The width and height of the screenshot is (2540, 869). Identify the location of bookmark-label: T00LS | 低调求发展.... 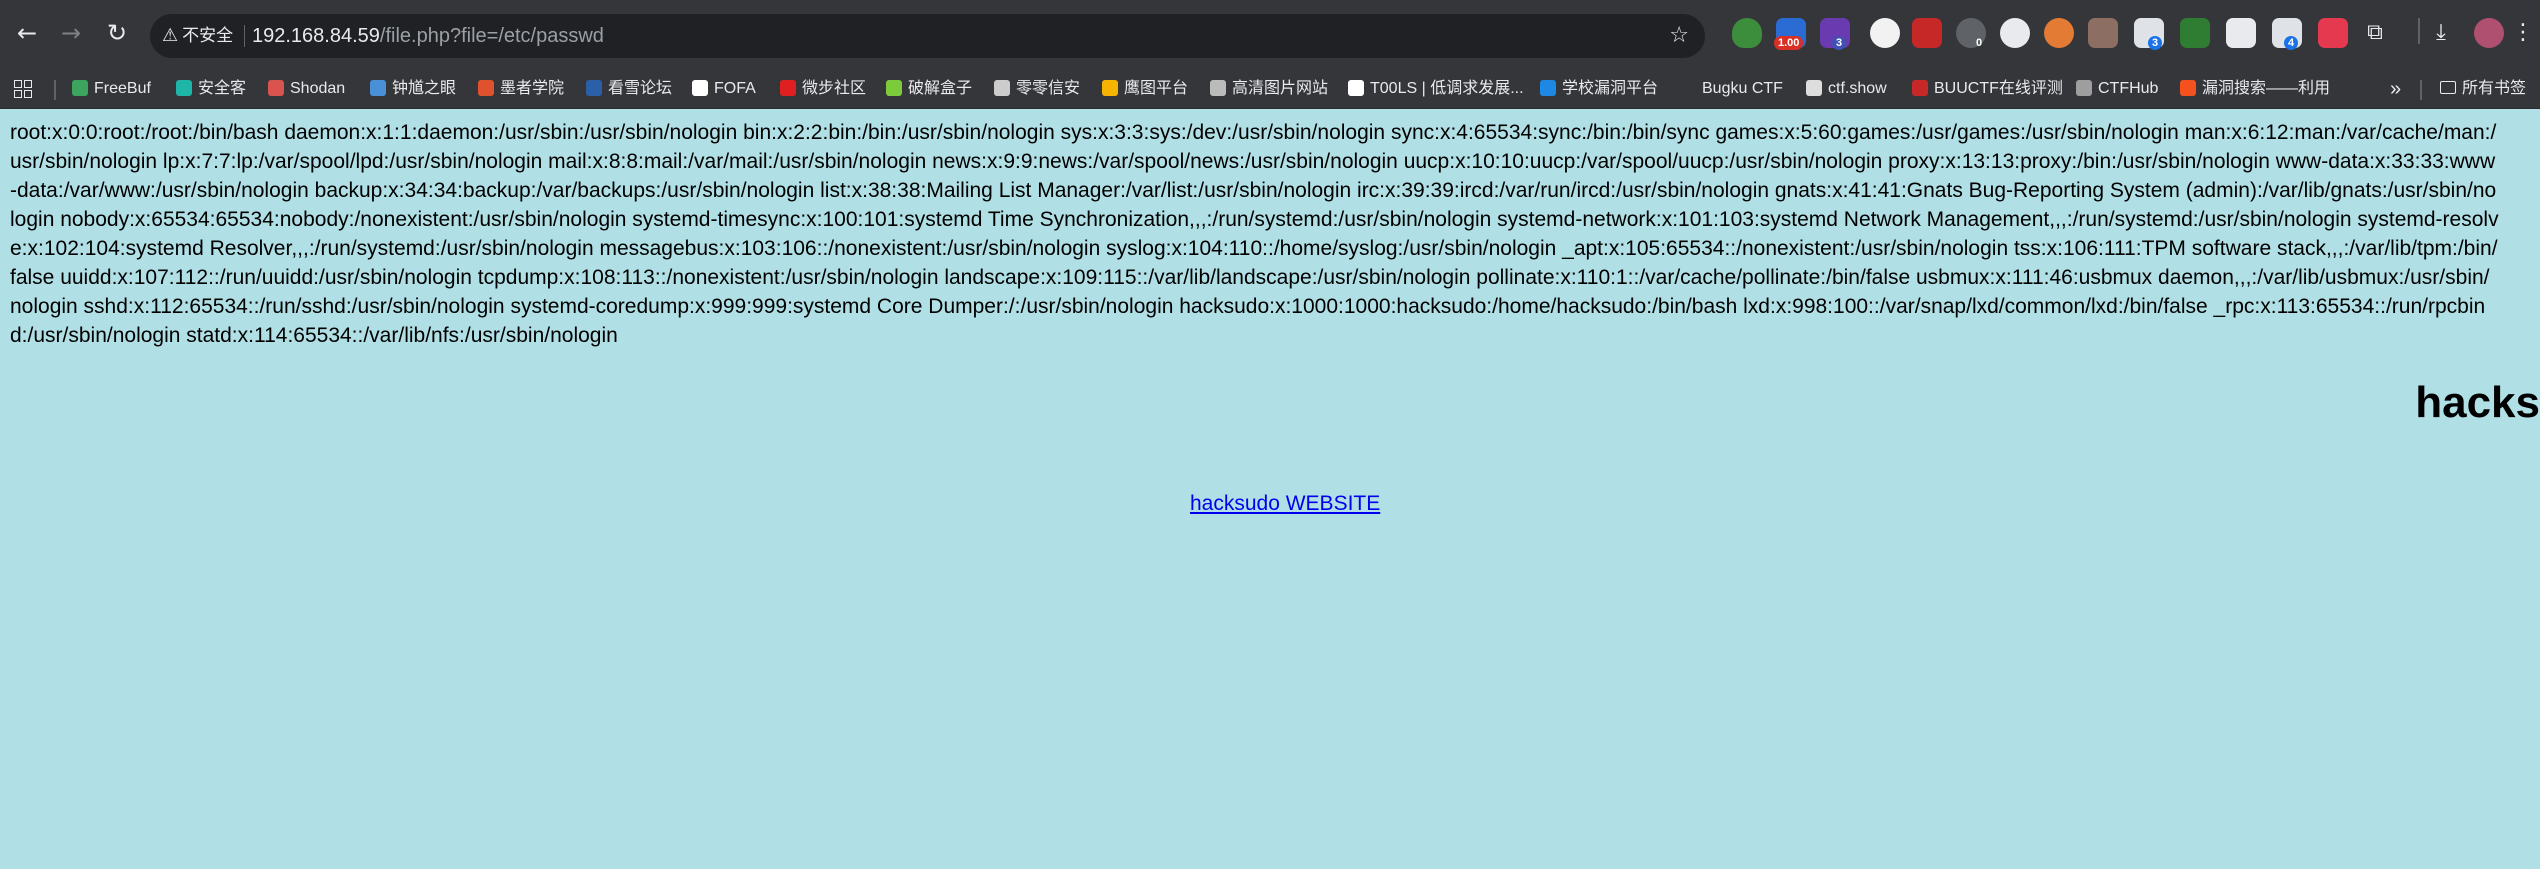
(1447, 88).